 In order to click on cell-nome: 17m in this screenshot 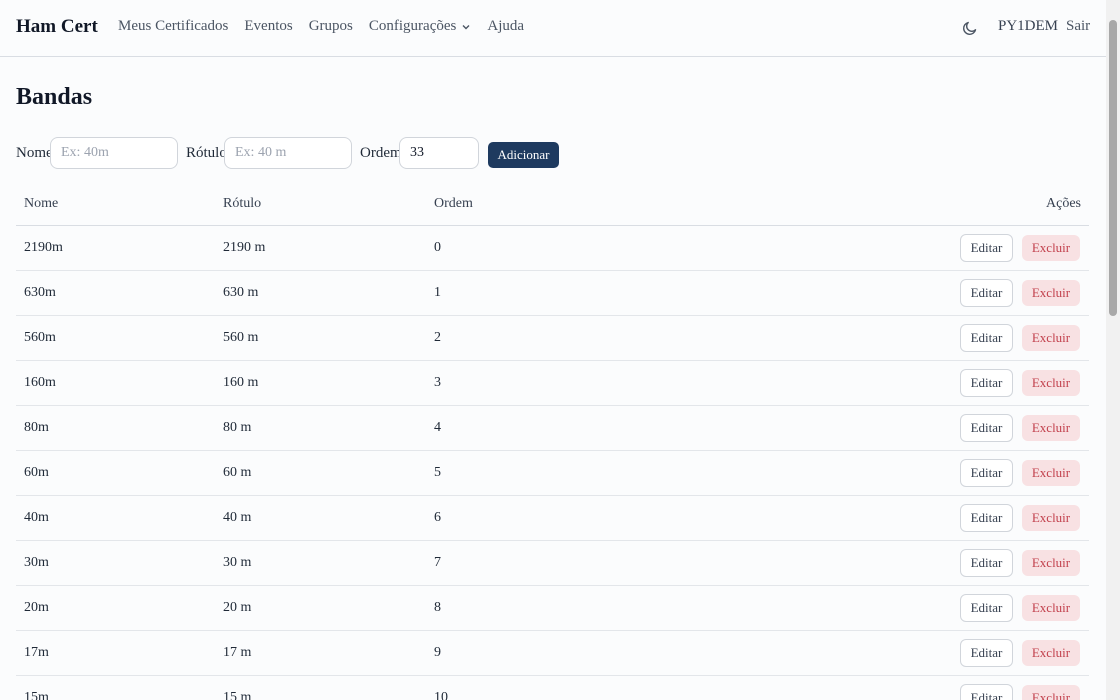, I will do `click(36, 652)`.